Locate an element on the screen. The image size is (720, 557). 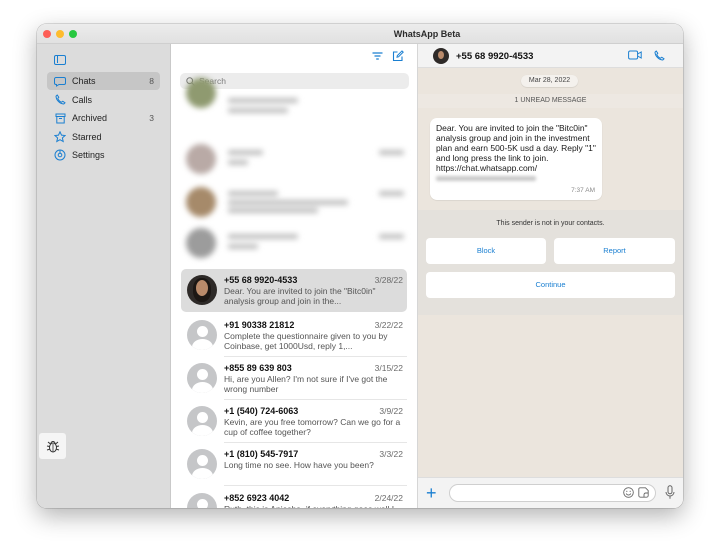
chat-name: +1 (810) 545-7917 is located at coordinates (261, 454).